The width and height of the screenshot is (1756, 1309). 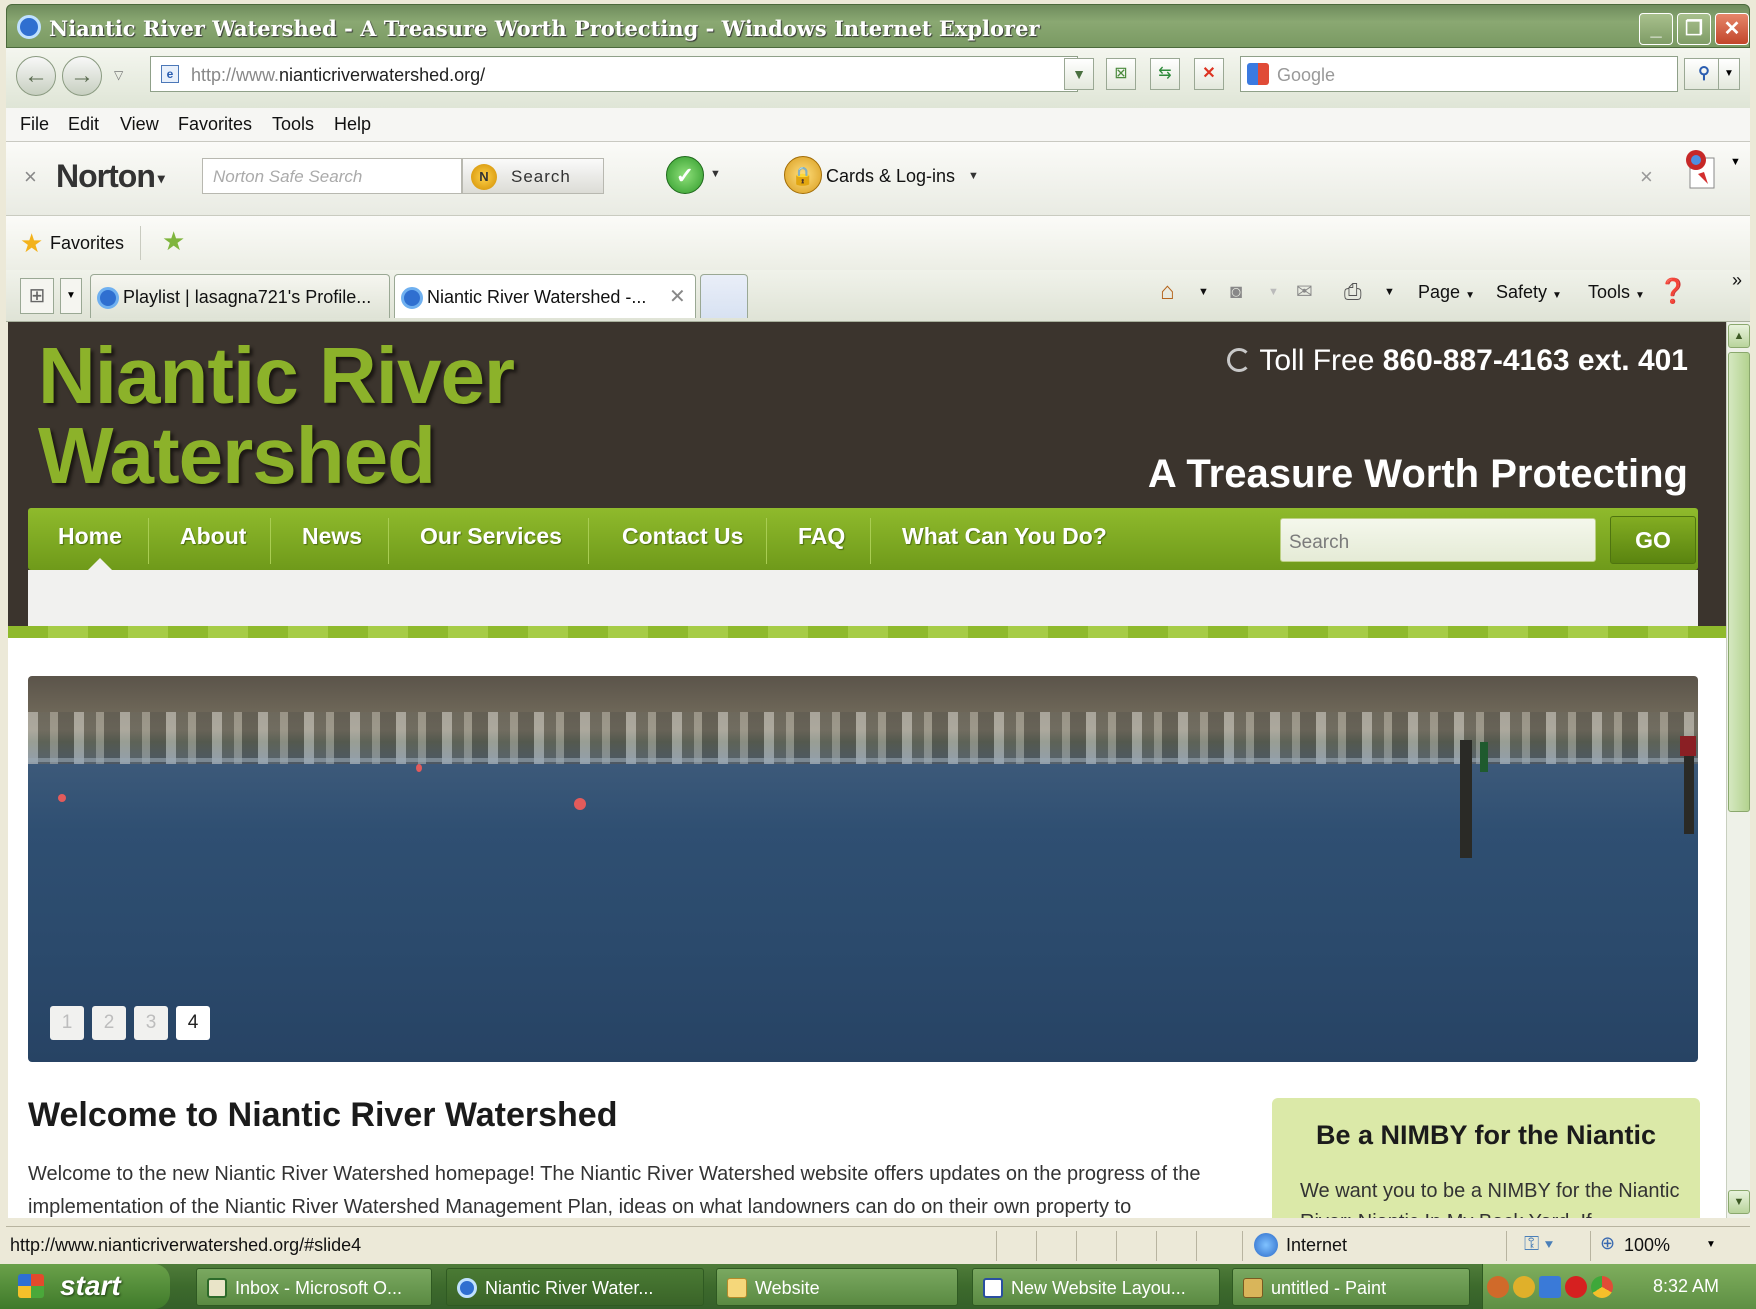 What do you see at coordinates (1550, 1287) in the screenshot?
I see `tray-update-icon` at bounding box center [1550, 1287].